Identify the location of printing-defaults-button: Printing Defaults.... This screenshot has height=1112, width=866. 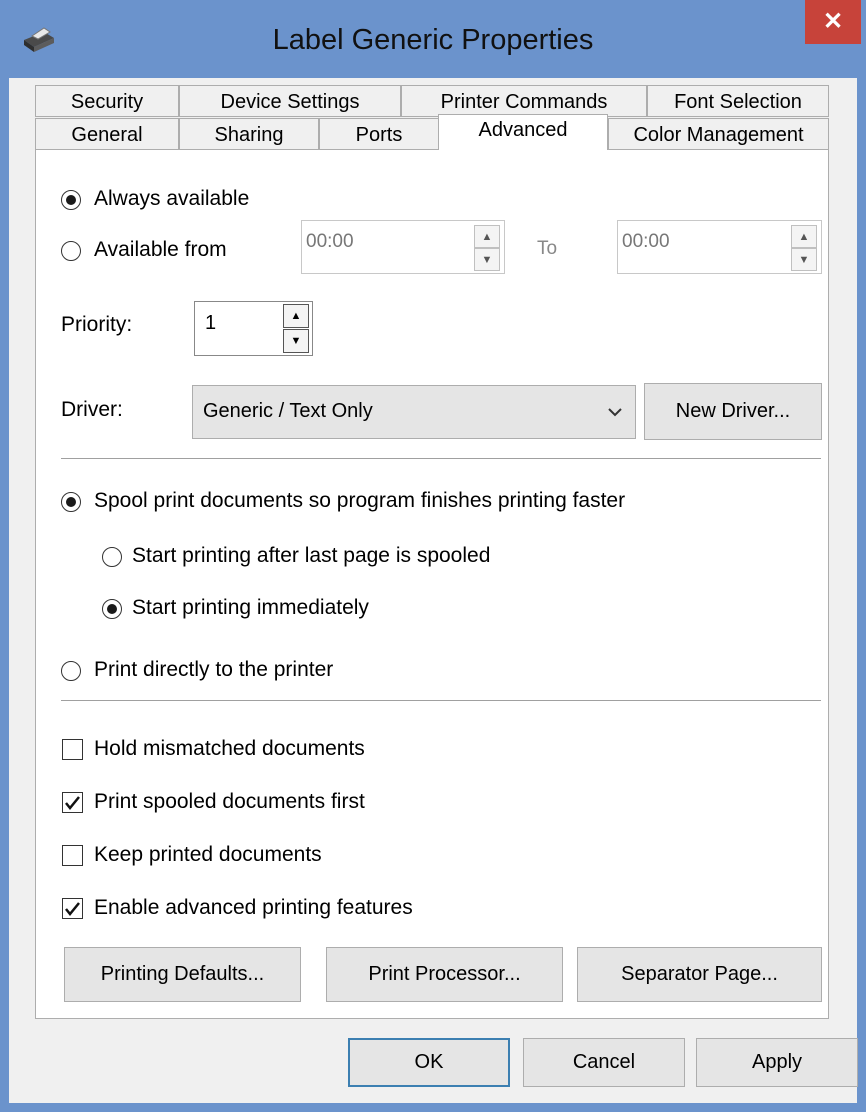
(182, 974).